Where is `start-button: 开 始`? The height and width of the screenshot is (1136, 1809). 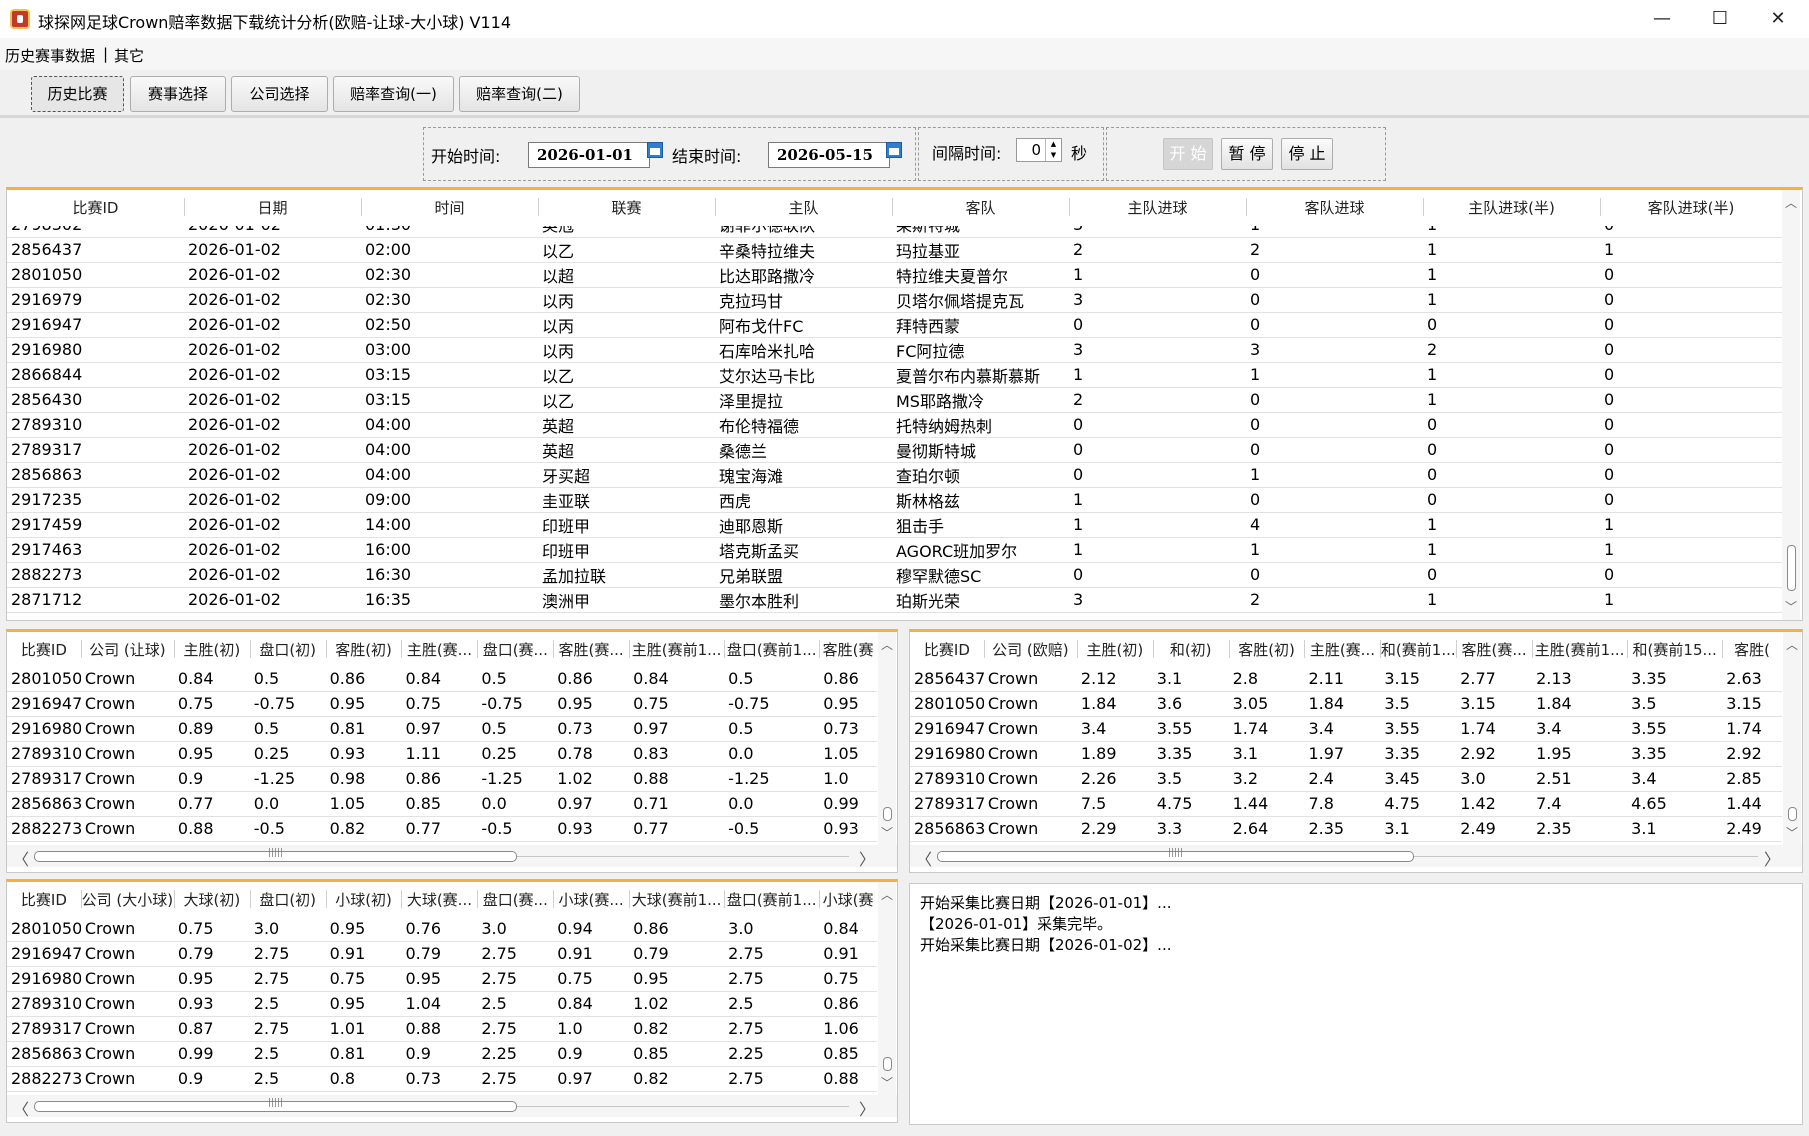
start-button: 开 始 is located at coordinates (1188, 154).